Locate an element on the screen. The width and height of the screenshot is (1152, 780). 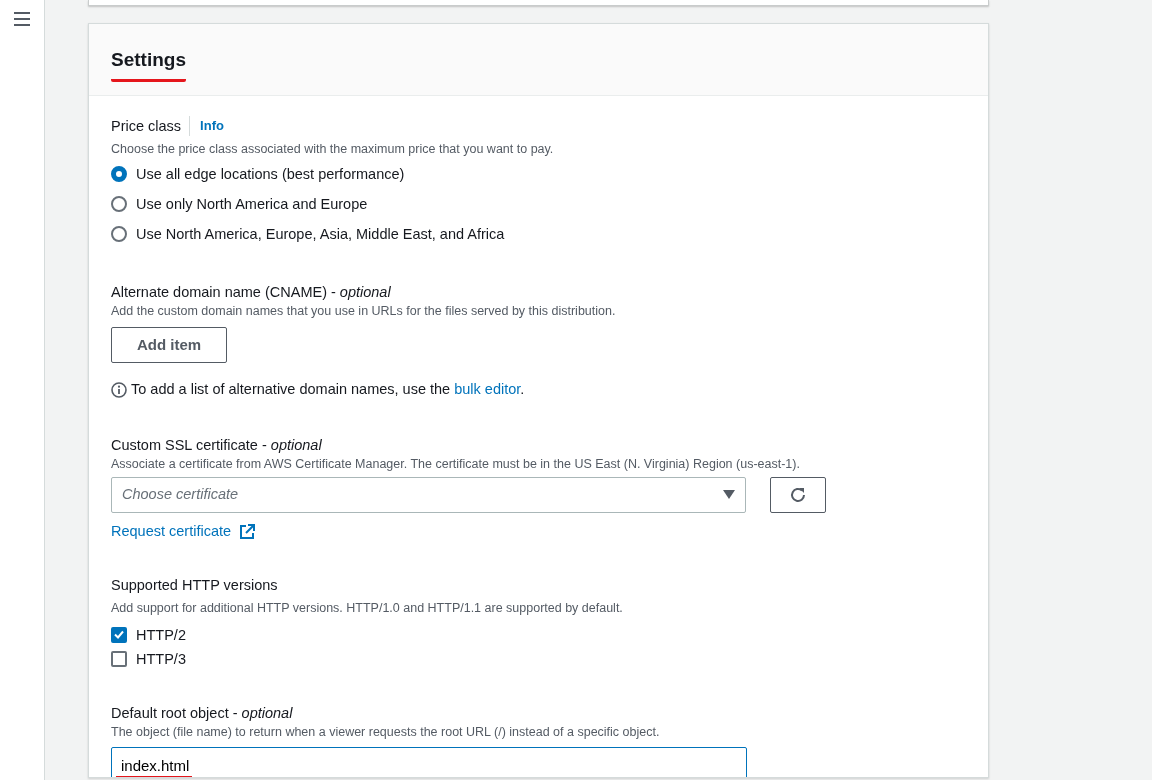
option-label: HTTP/2 is located at coordinates (161, 635).